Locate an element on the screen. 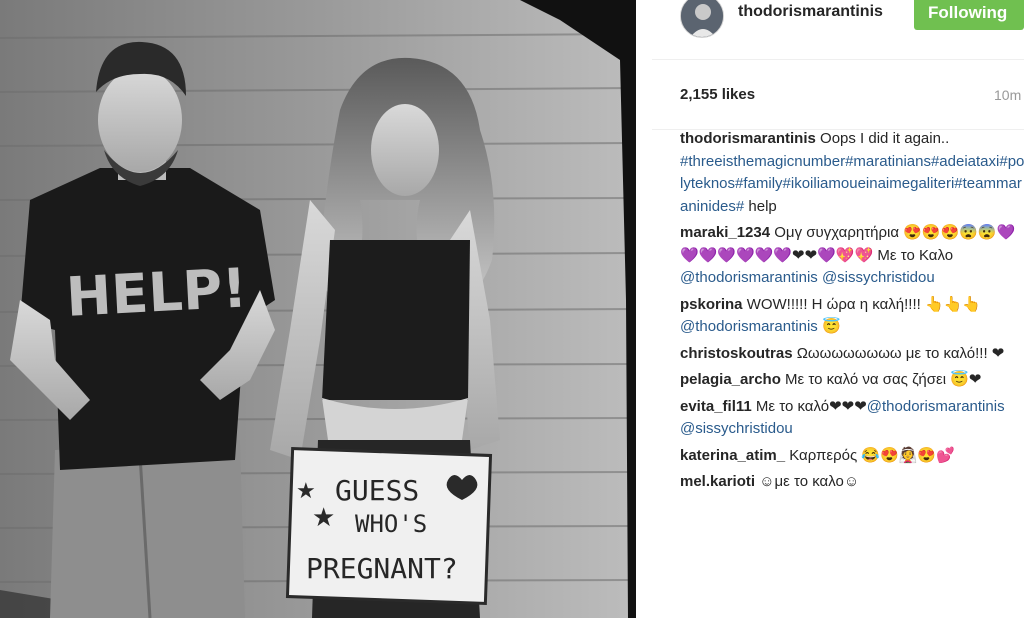 The image size is (1024, 618). avatar-icon is located at coordinates (702, 18).